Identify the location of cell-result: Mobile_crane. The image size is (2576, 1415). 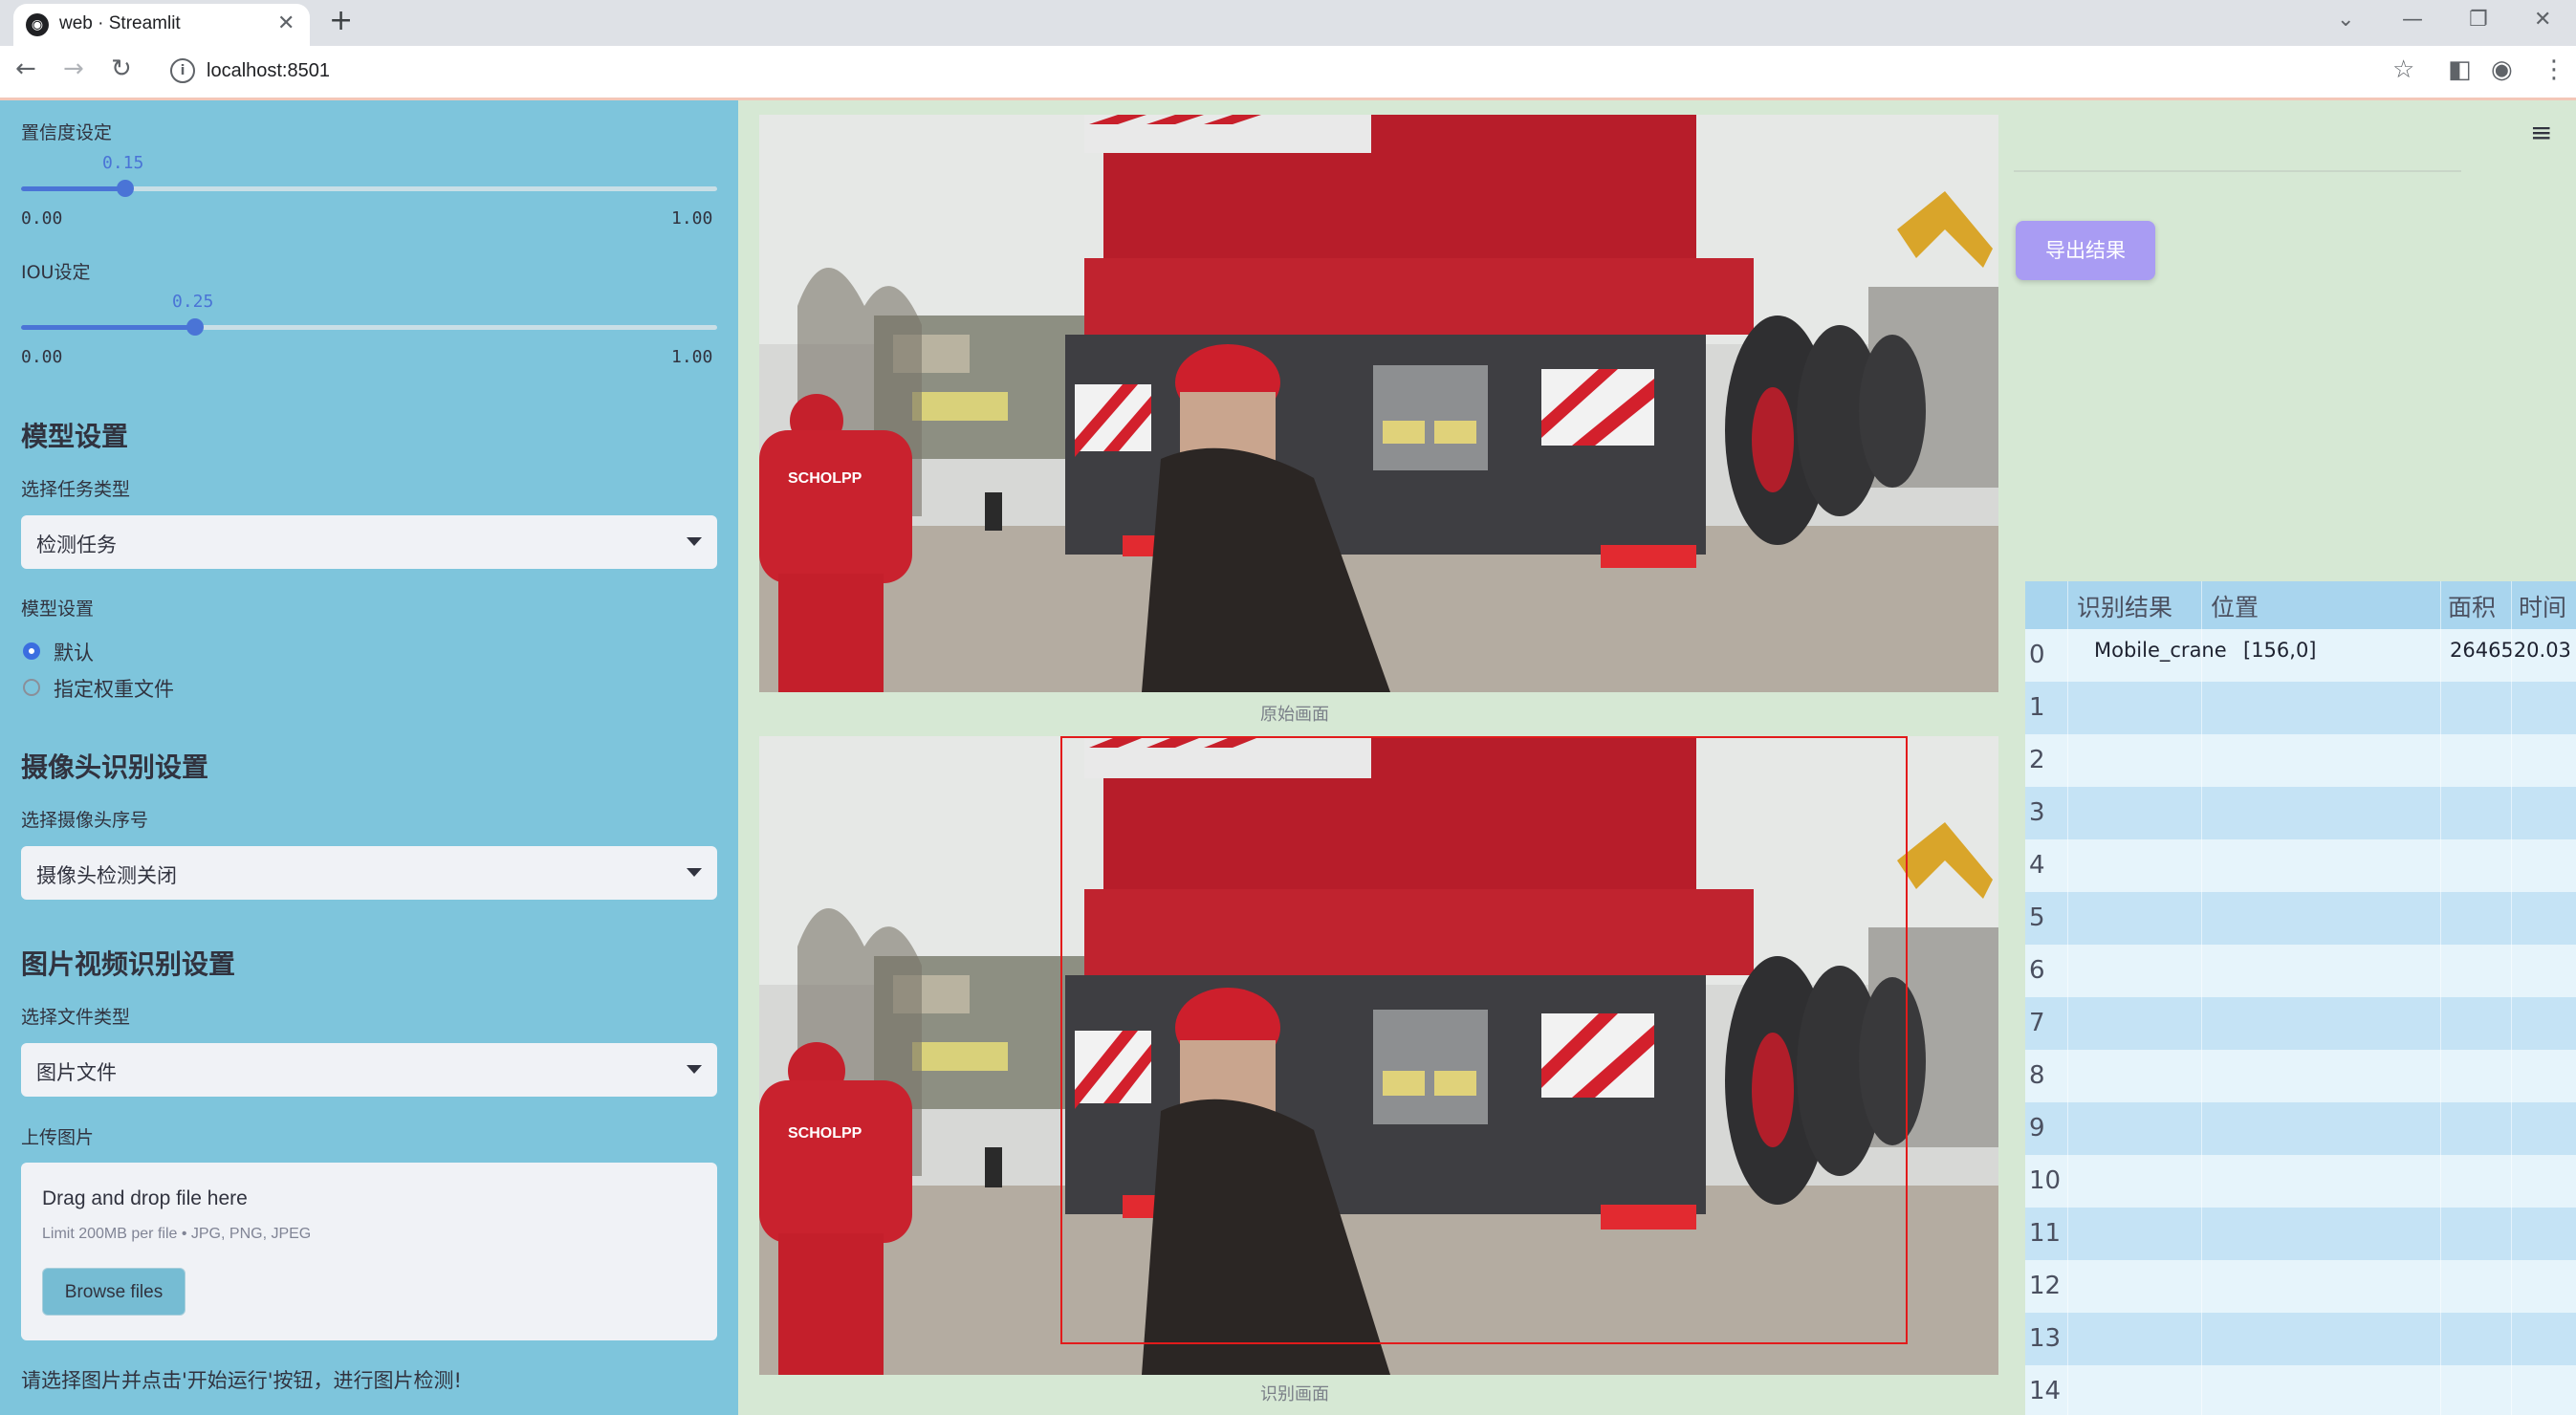
(2160, 650).